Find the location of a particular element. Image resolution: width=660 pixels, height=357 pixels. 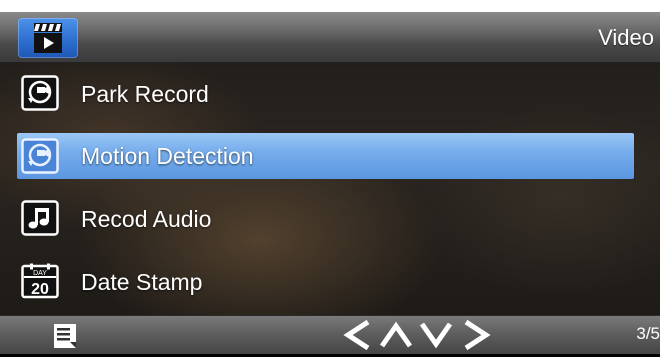

chevron-right-icon is located at coordinates (476, 335).